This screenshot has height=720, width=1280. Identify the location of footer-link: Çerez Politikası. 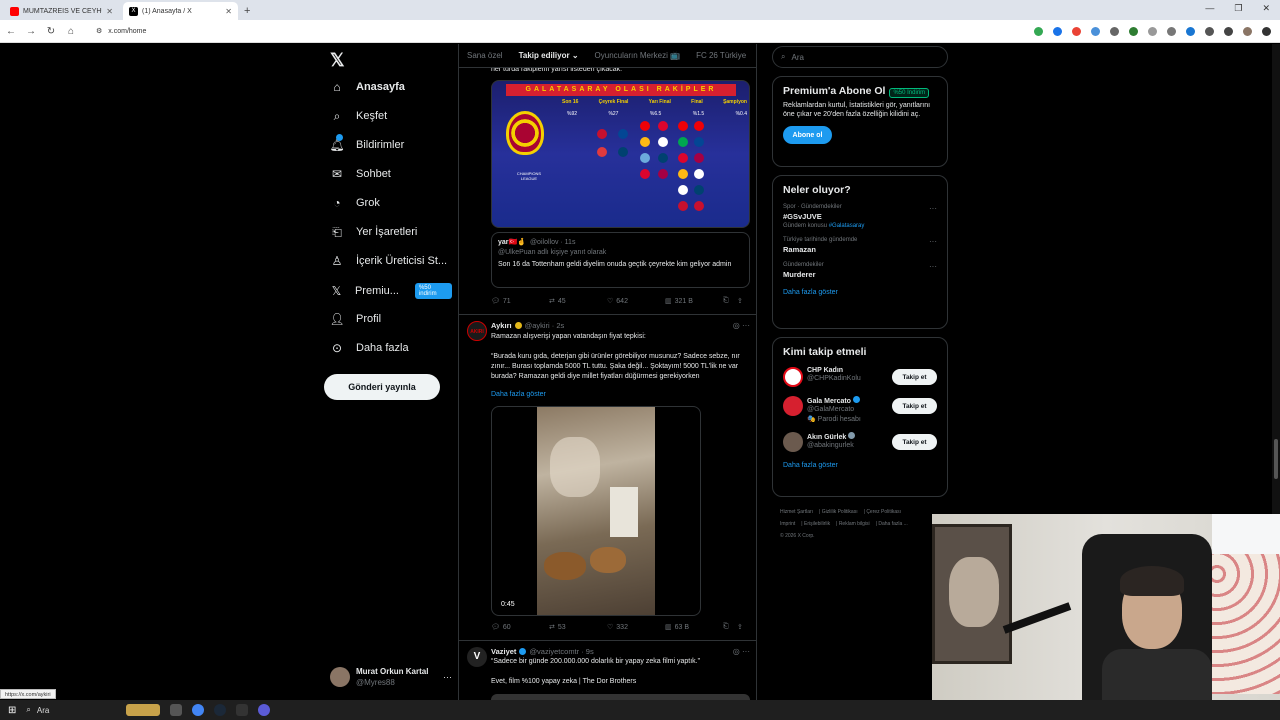
(883, 512).